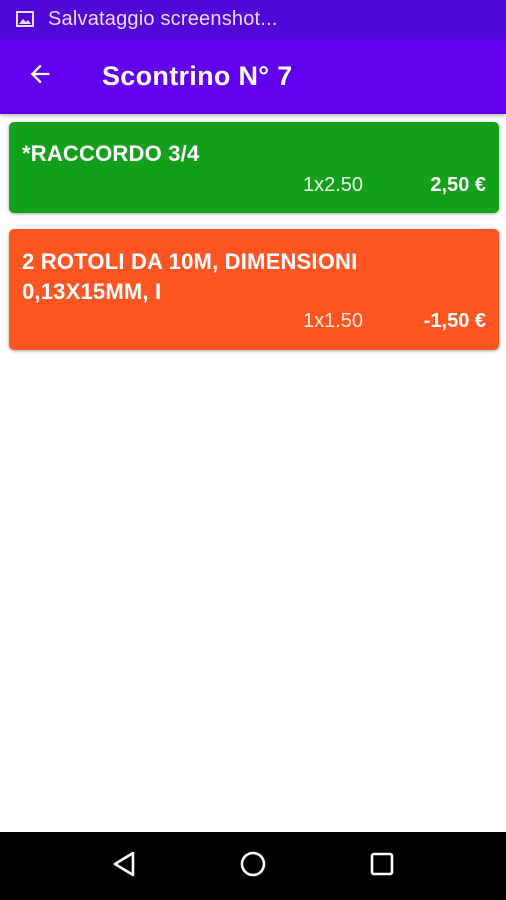 The height and width of the screenshot is (900, 506). Describe the element at coordinates (111, 153) in the screenshot. I see `item-name: *RACCORDO 3/4` at that location.